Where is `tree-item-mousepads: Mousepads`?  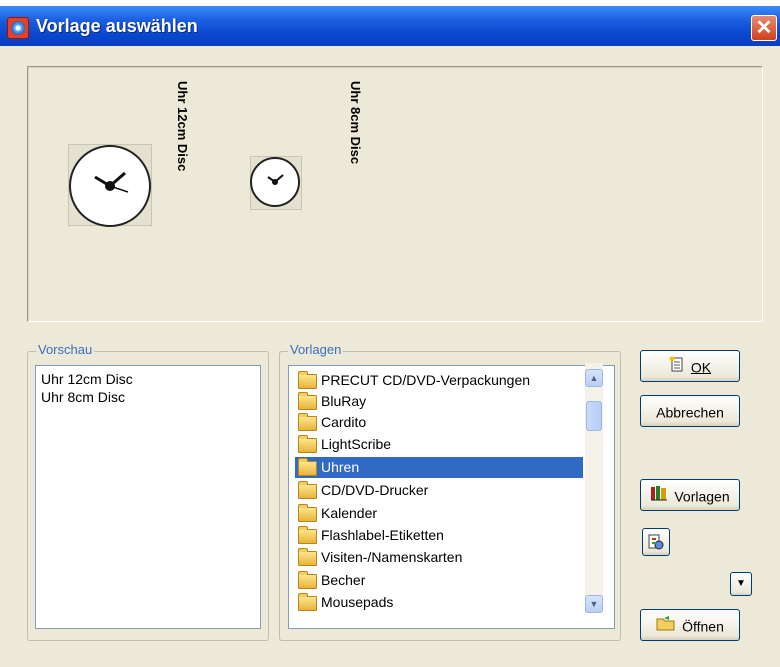 tree-item-mousepads: Mousepads is located at coordinates (440, 602).